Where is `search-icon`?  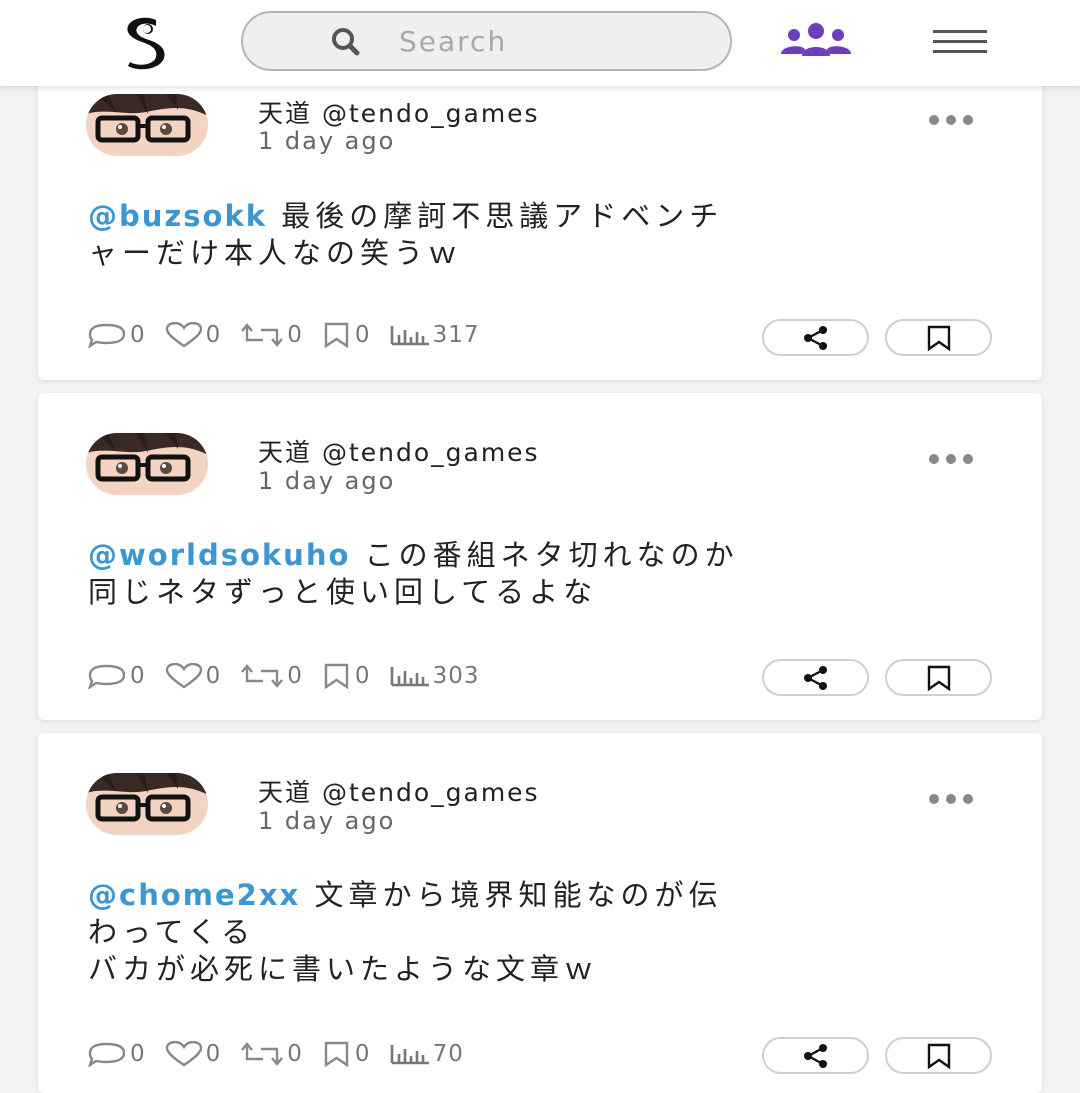 search-icon is located at coordinates (346, 42).